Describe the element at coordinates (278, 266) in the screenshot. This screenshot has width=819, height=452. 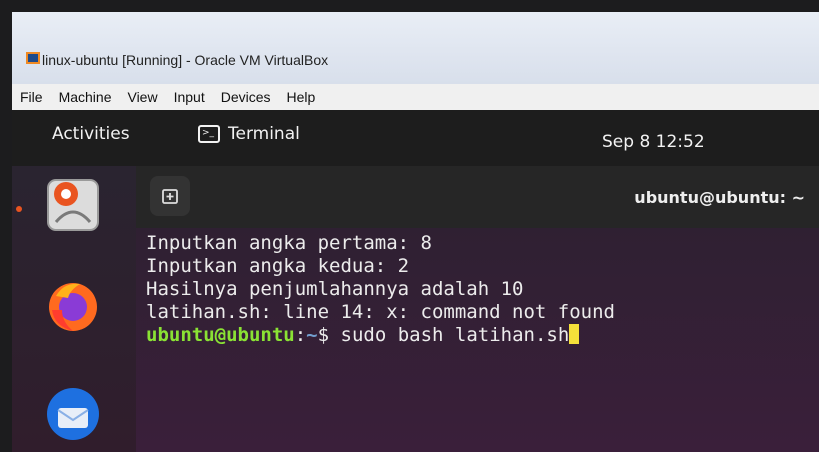
I see `output-line: Inputkan angka kedua: 2` at that location.